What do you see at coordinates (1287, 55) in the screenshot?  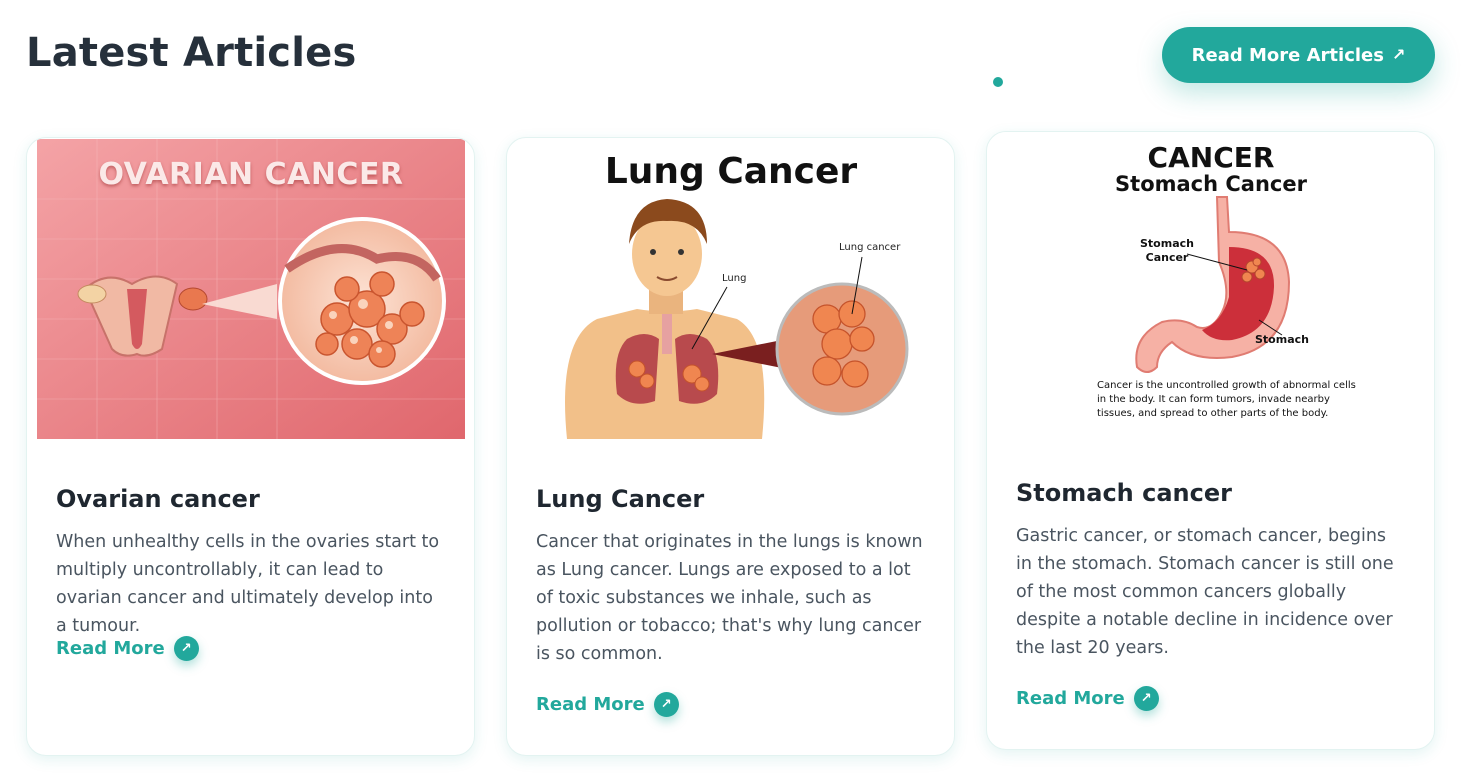 I see `read-more-articles-label: Read More Articles` at bounding box center [1287, 55].